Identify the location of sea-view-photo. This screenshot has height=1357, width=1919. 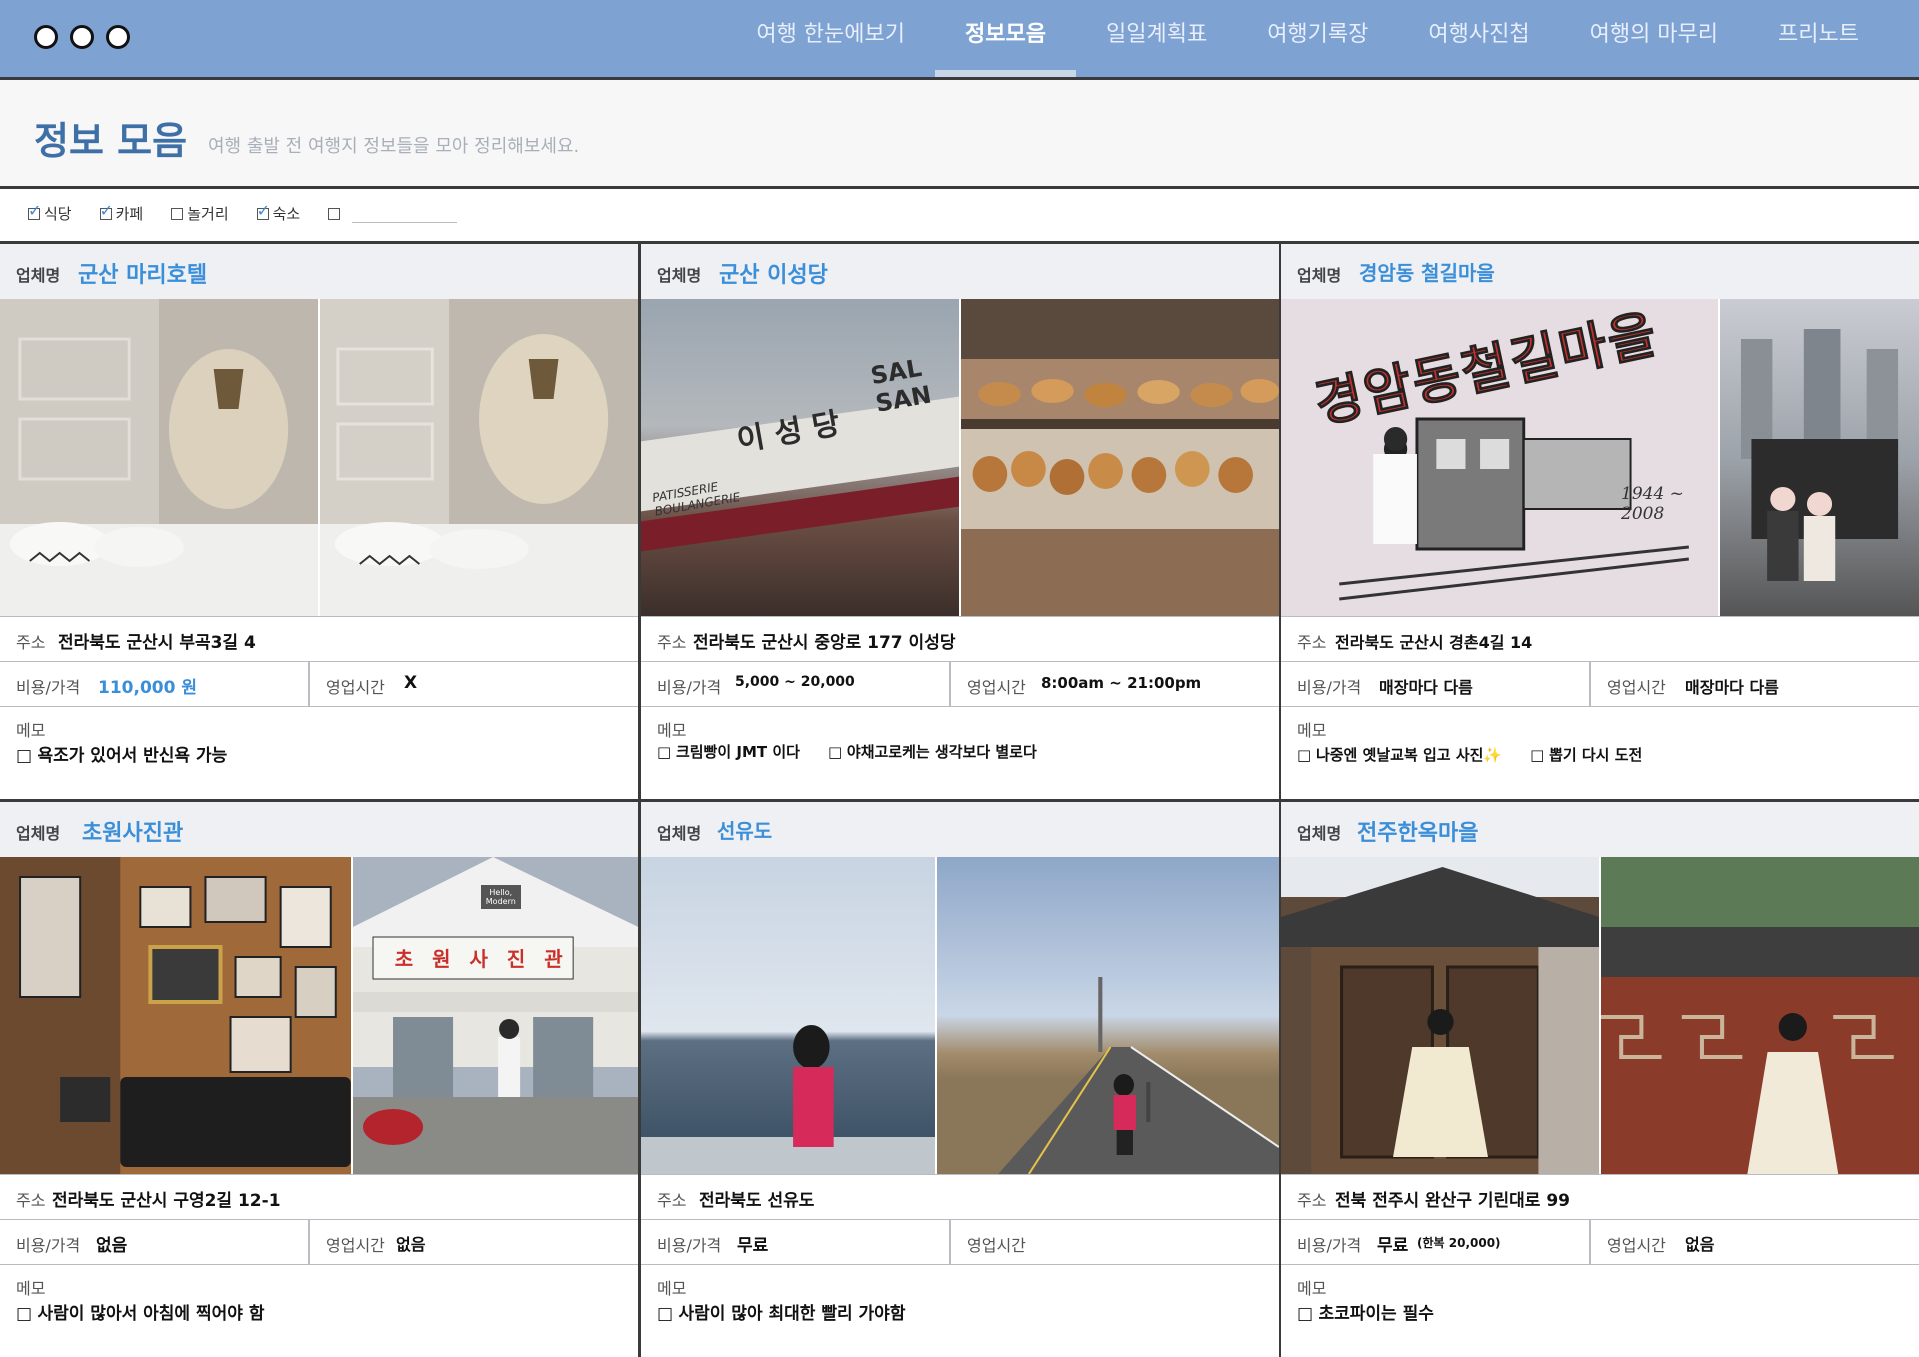
(788, 1015).